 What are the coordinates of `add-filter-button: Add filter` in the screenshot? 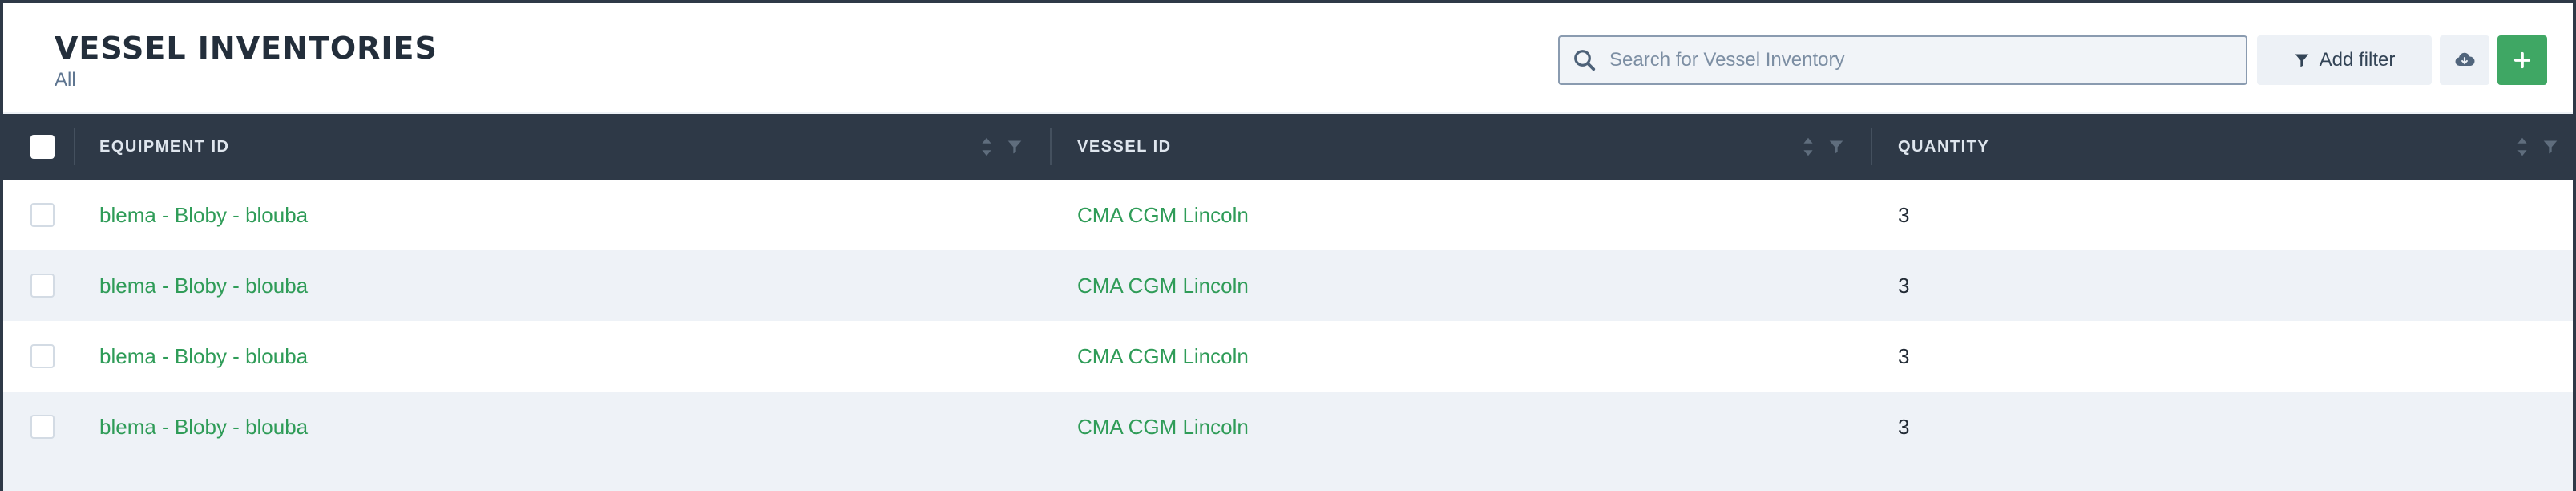 It's located at (2344, 60).